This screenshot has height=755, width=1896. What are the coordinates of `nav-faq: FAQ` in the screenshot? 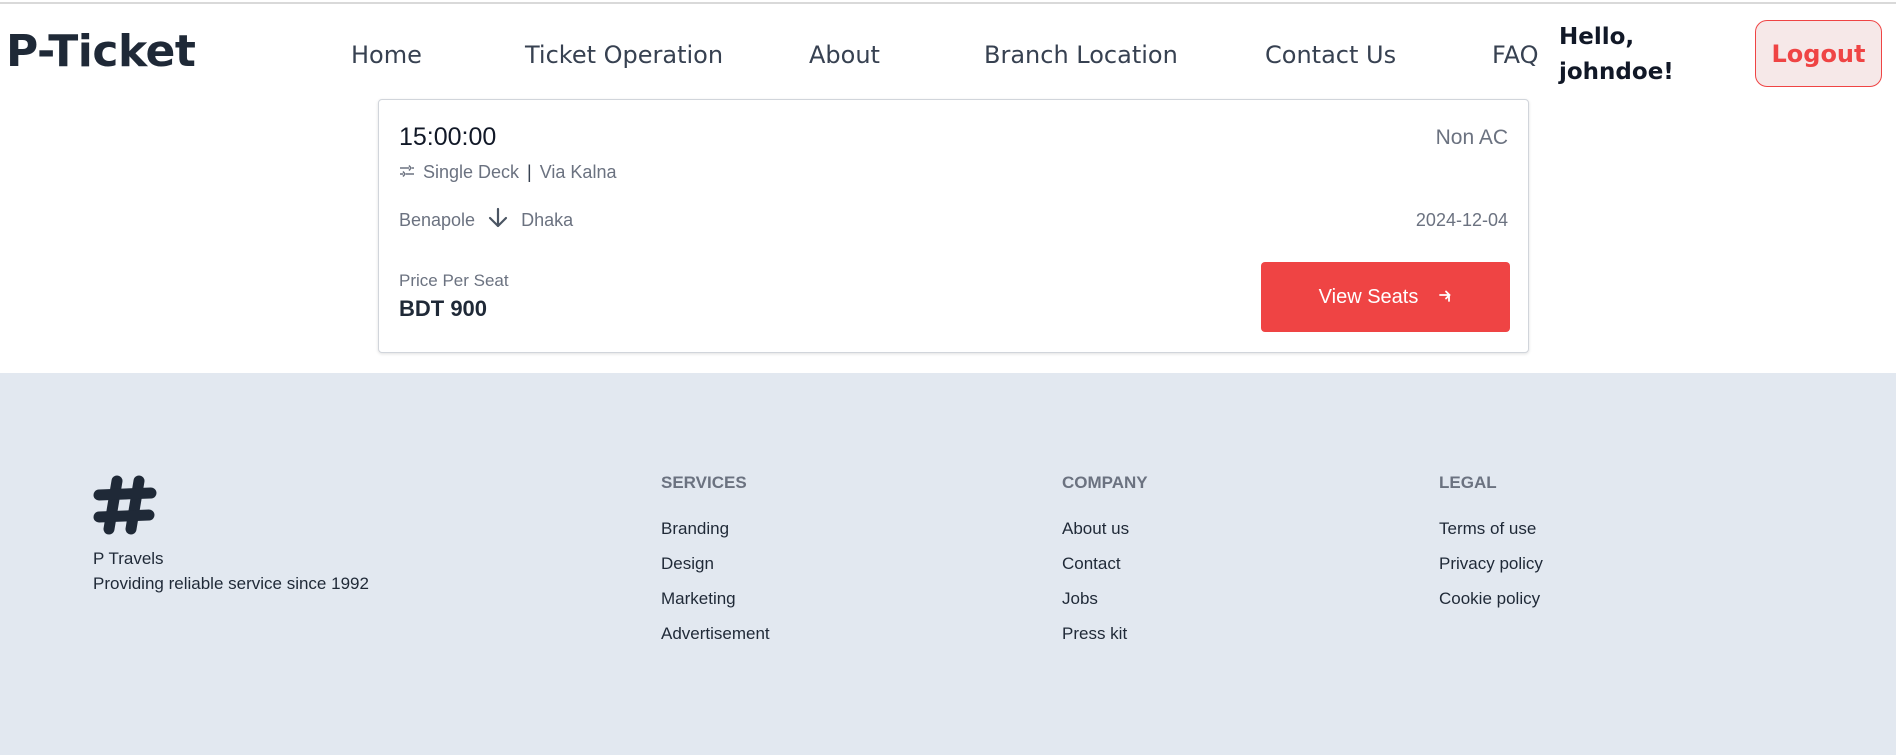 It's located at (1515, 55).